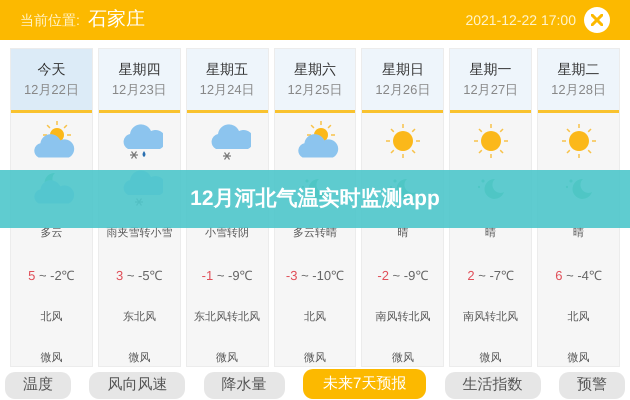 The height and width of the screenshot is (400, 630). I want to click on date: 12月25日, so click(315, 90).